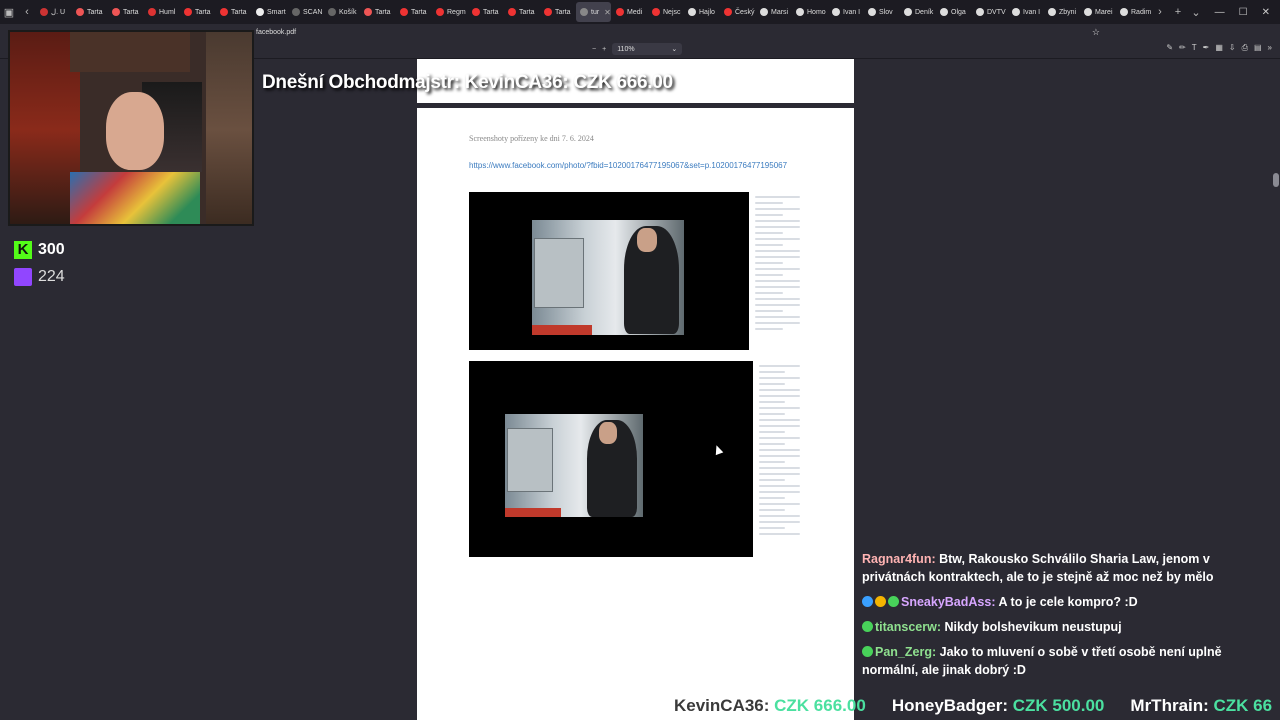  Describe the element at coordinates (1178, 12) in the screenshot. I see `new-tab-icon: +` at that location.